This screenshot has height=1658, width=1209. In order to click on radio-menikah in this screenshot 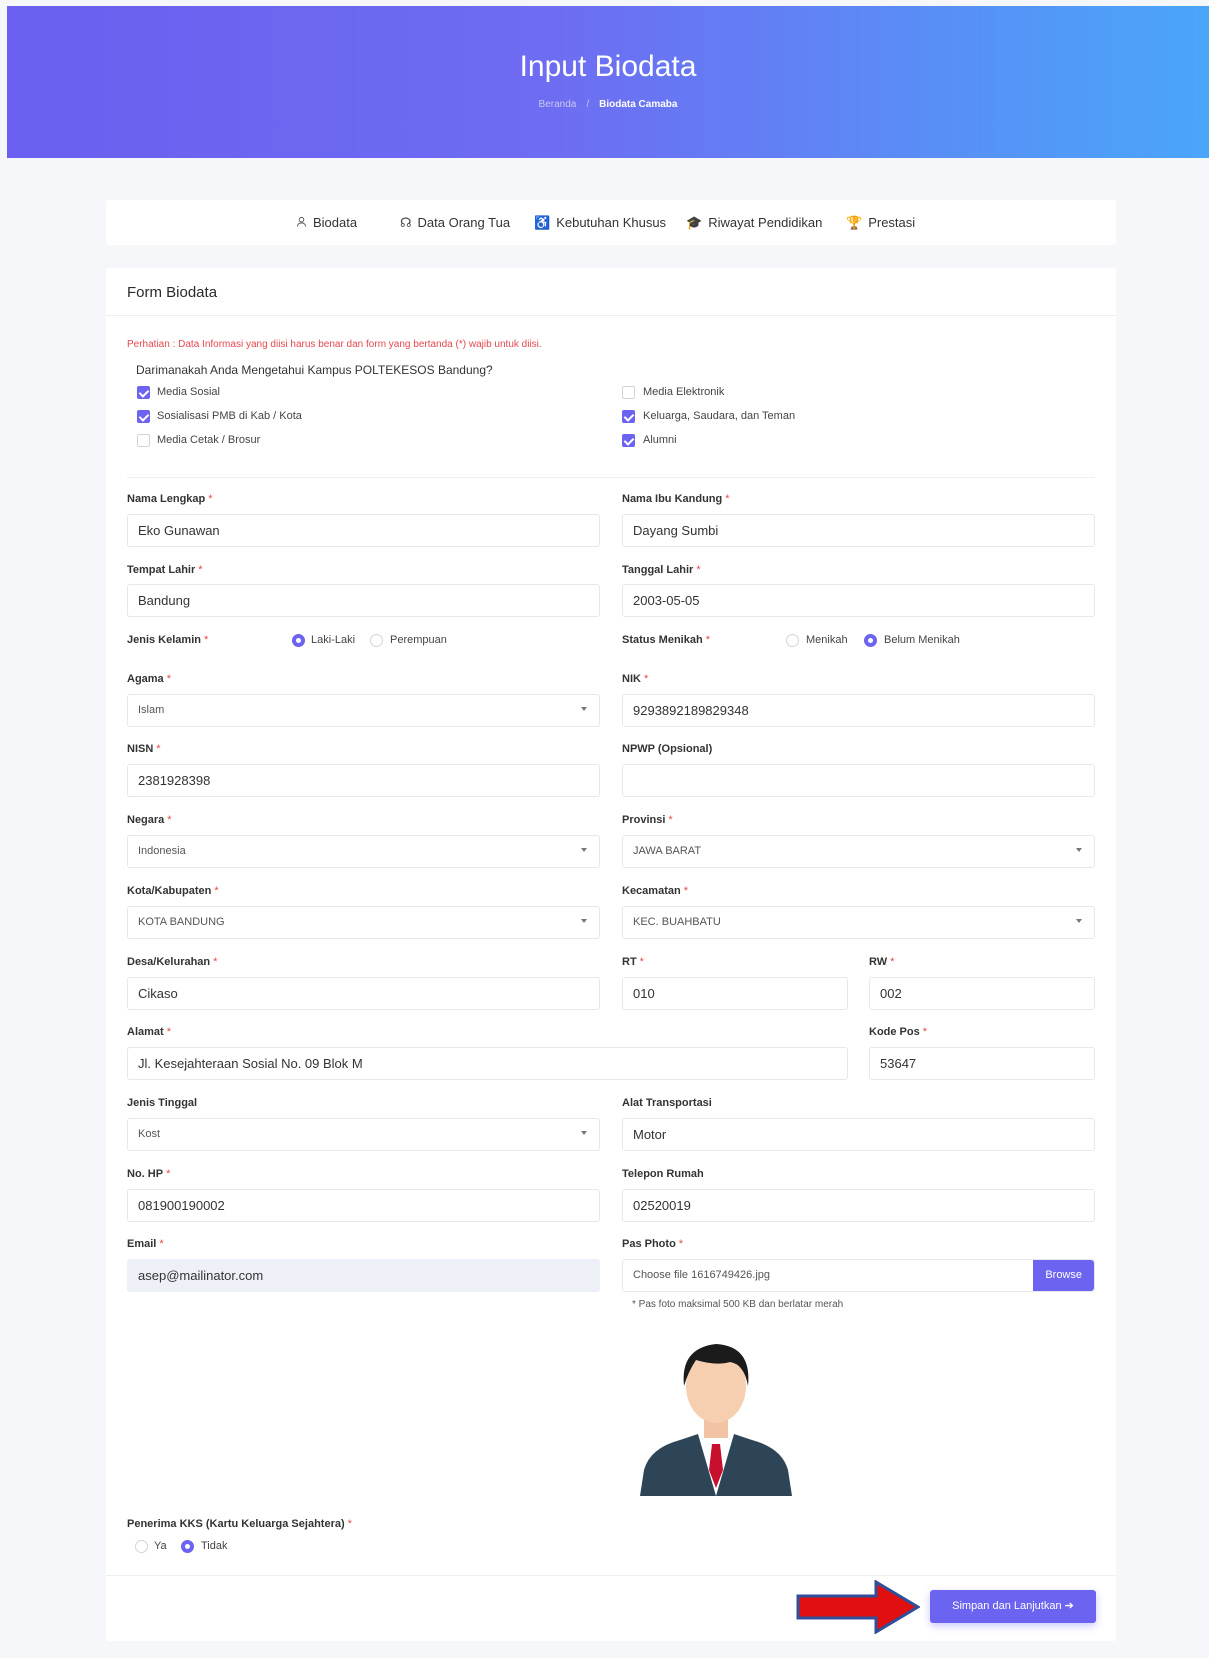, I will do `click(792, 640)`.